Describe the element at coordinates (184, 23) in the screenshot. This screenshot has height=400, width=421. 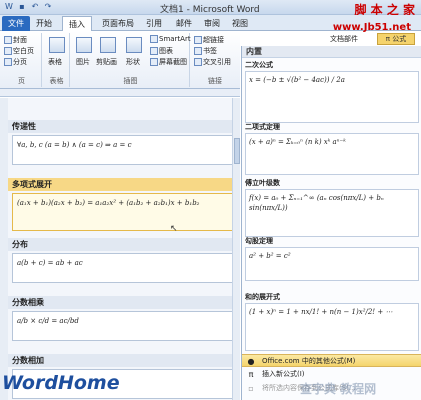
I see `tab-mailings: 邮件` at that location.